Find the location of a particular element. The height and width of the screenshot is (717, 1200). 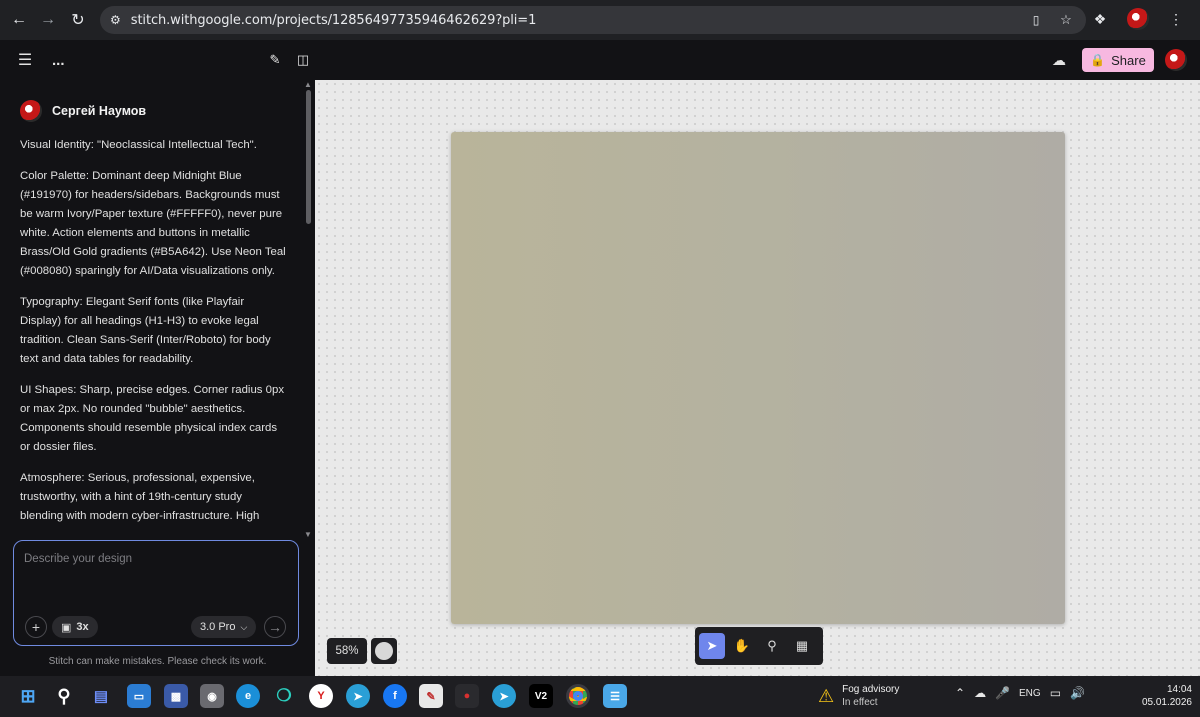

save-disk-icon: ▩ is located at coordinates (176, 696).